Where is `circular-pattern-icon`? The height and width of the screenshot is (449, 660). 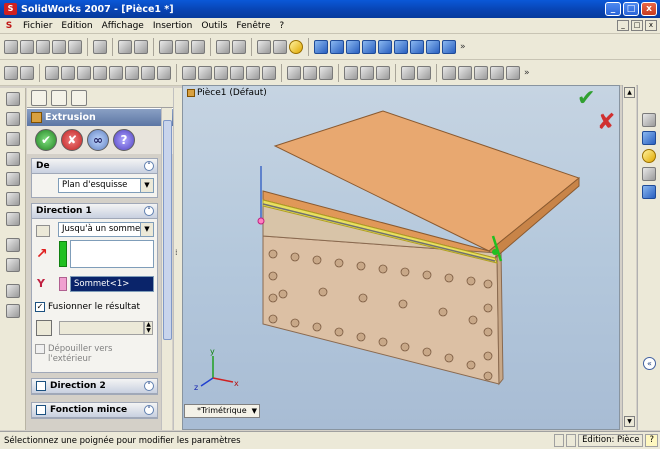
circular-pattern-icon is located at coordinates (310, 72).